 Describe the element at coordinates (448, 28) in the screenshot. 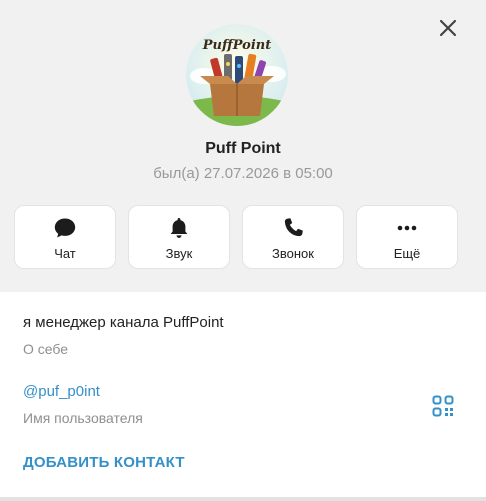

I see `close-icon` at that location.